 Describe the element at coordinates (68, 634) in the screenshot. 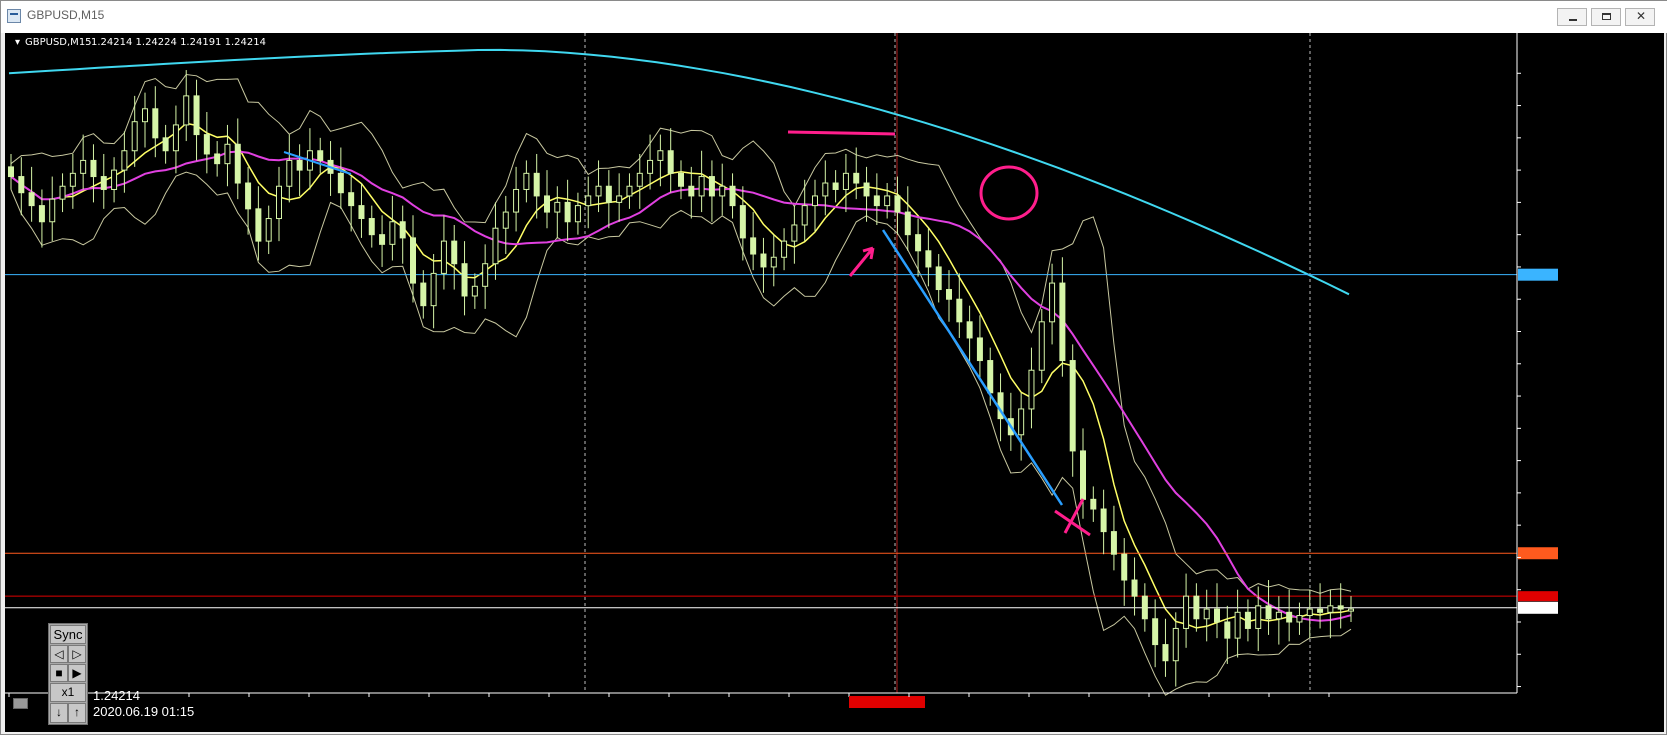

I see `sync-button: Sync` at that location.